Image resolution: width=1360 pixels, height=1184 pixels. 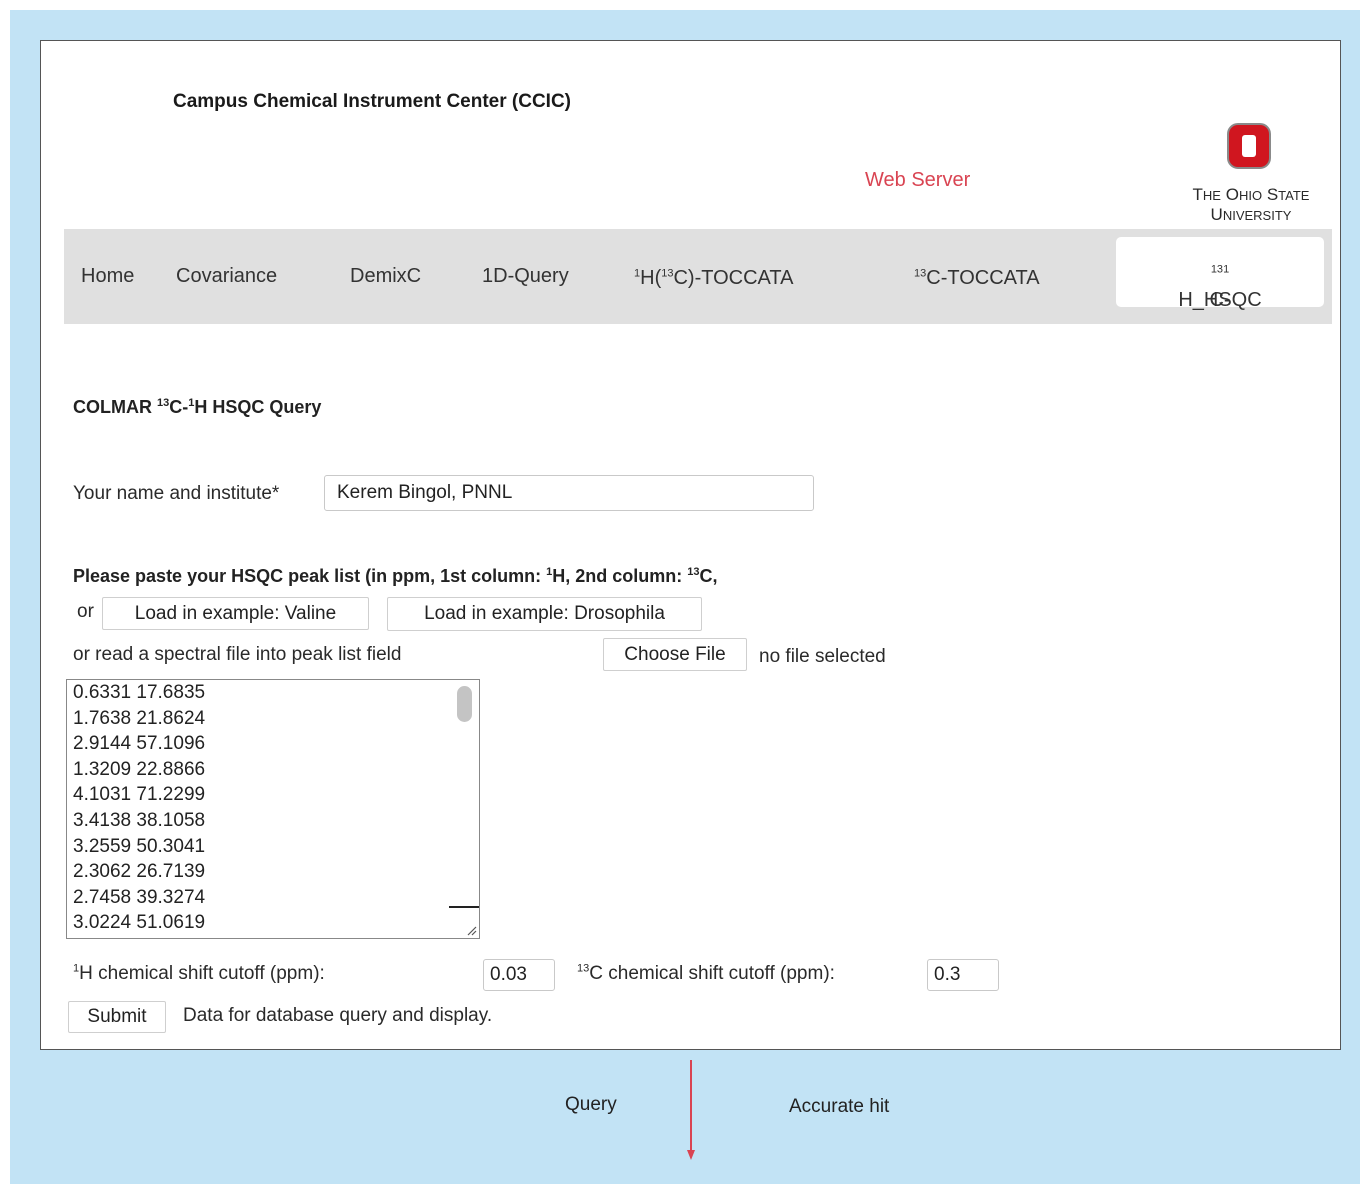 What do you see at coordinates (235, 613) in the screenshot?
I see `load-valine-button: Load in example: Valine` at bounding box center [235, 613].